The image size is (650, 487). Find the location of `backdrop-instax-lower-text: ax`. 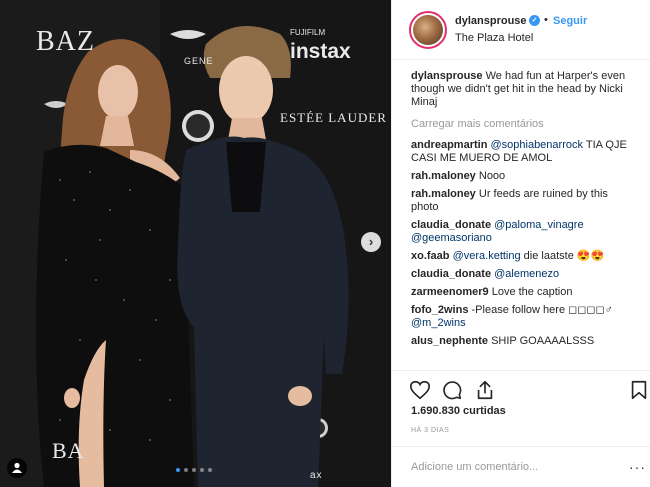

backdrop-instax-lower-text: ax is located at coordinates (316, 475).